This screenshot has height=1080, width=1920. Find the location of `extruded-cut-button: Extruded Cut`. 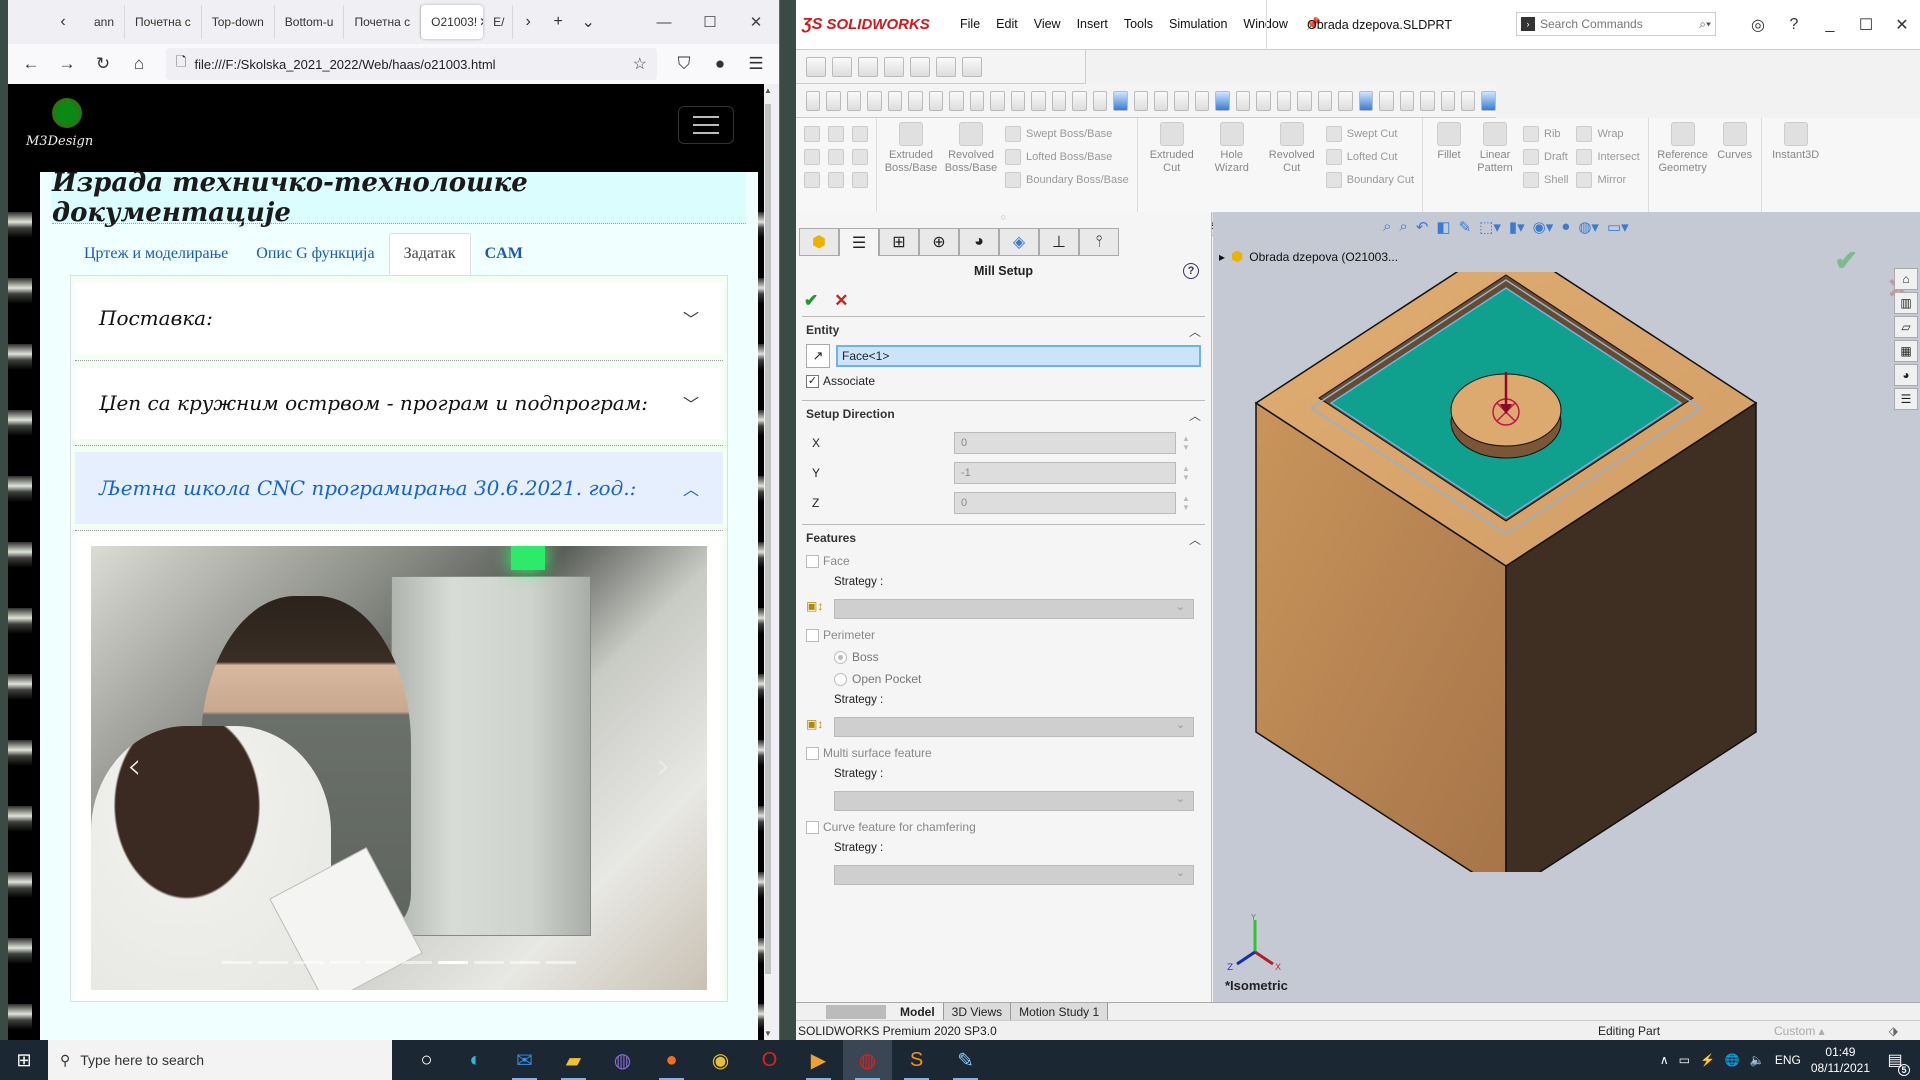

extruded-cut-button: Extruded Cut is located at coordinates (1172, 148).